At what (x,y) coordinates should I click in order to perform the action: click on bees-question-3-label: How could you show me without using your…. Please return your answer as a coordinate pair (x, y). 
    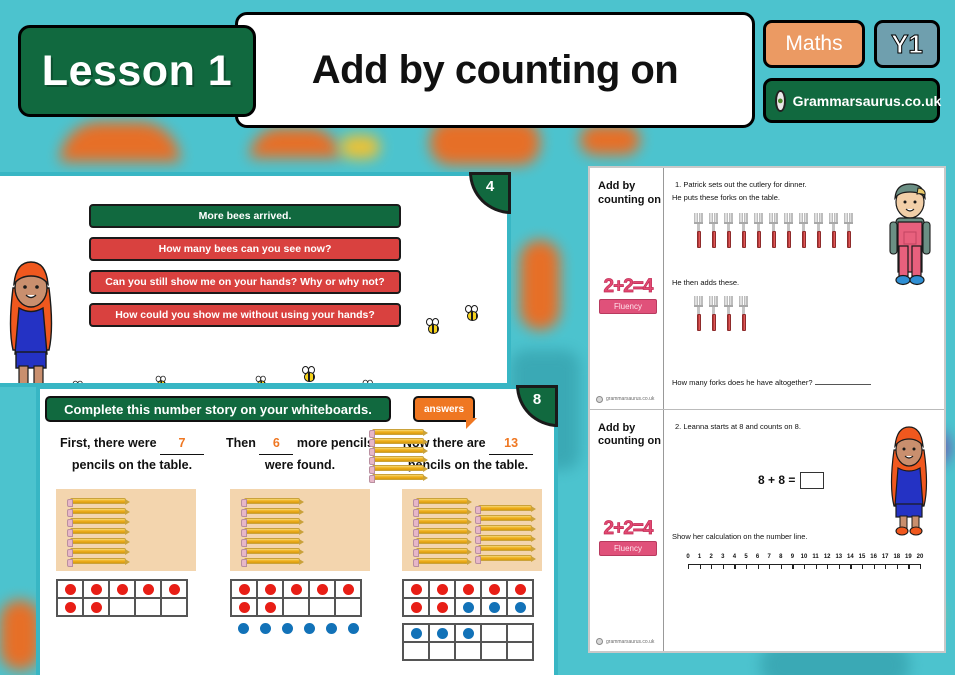
    Looking at the image, I should click on (245, 315).